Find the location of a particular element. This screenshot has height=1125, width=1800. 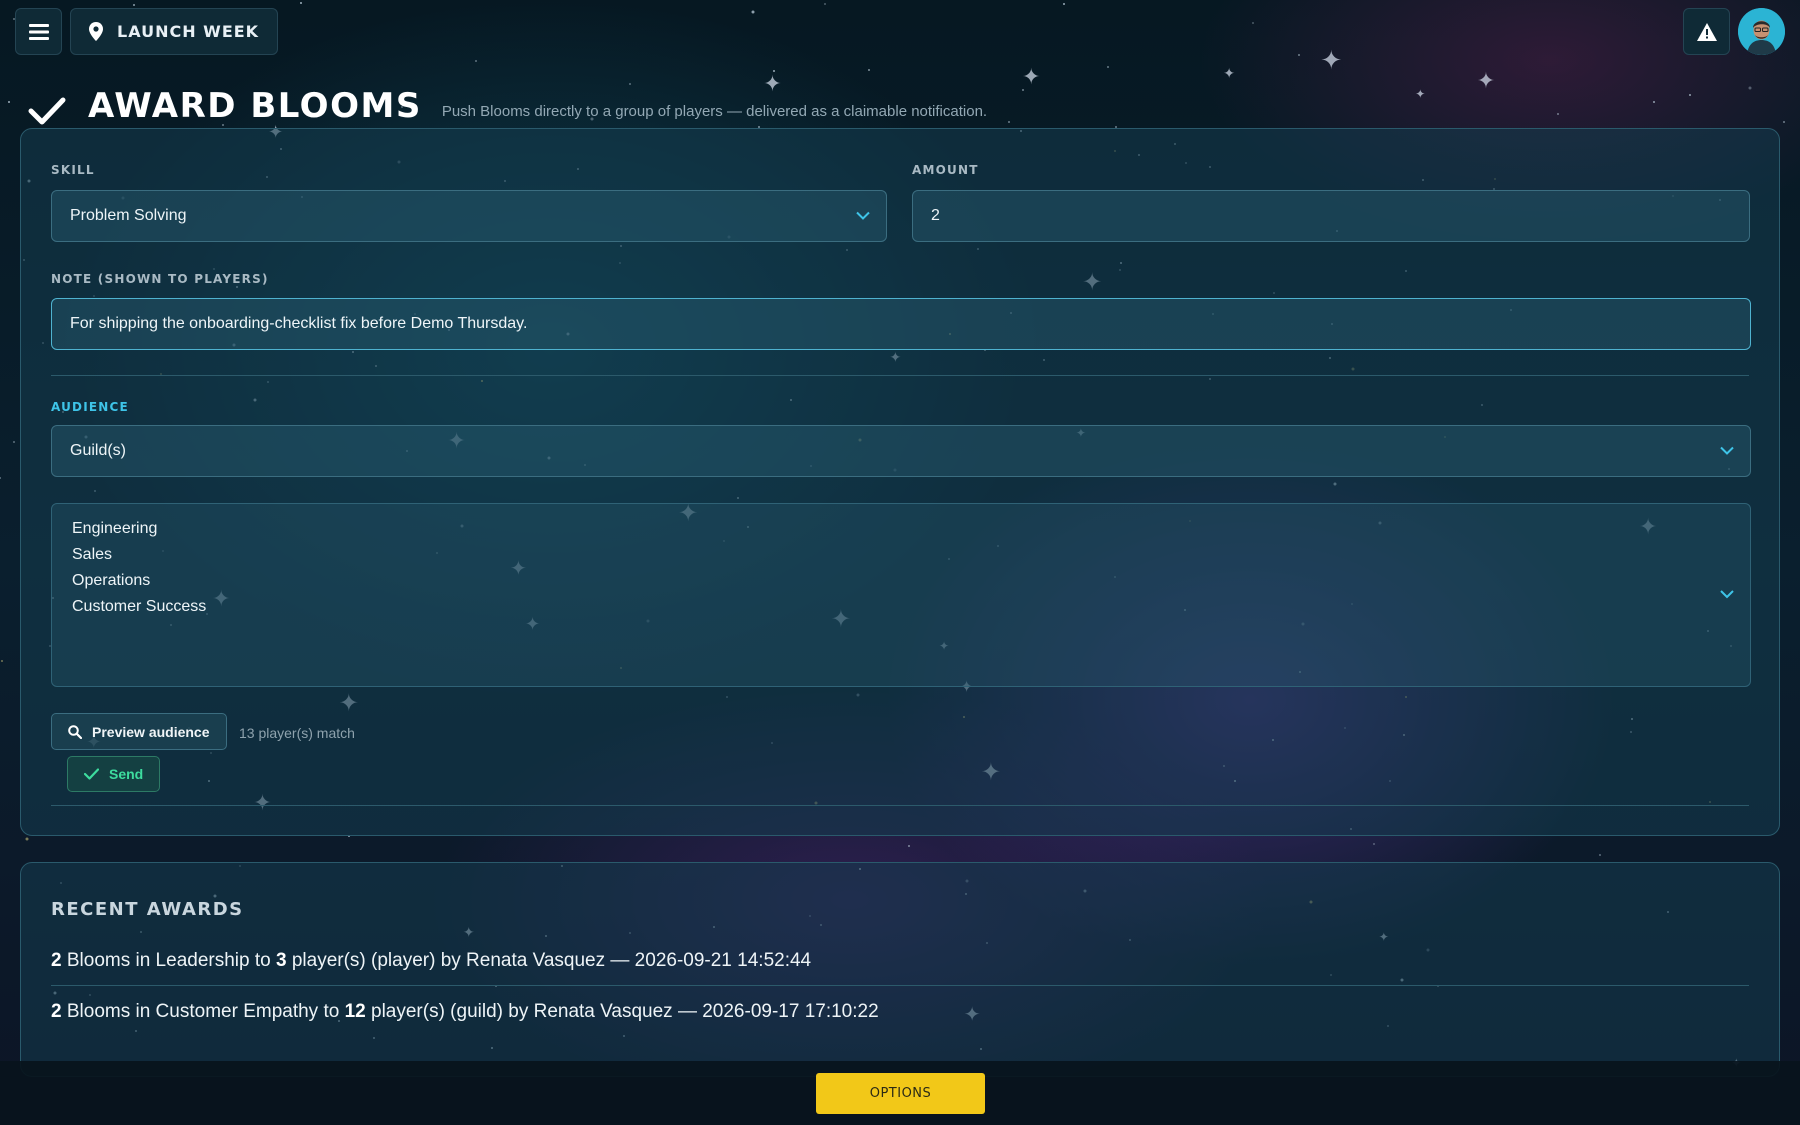

send-button: Send is located at coordinates (114, 774).